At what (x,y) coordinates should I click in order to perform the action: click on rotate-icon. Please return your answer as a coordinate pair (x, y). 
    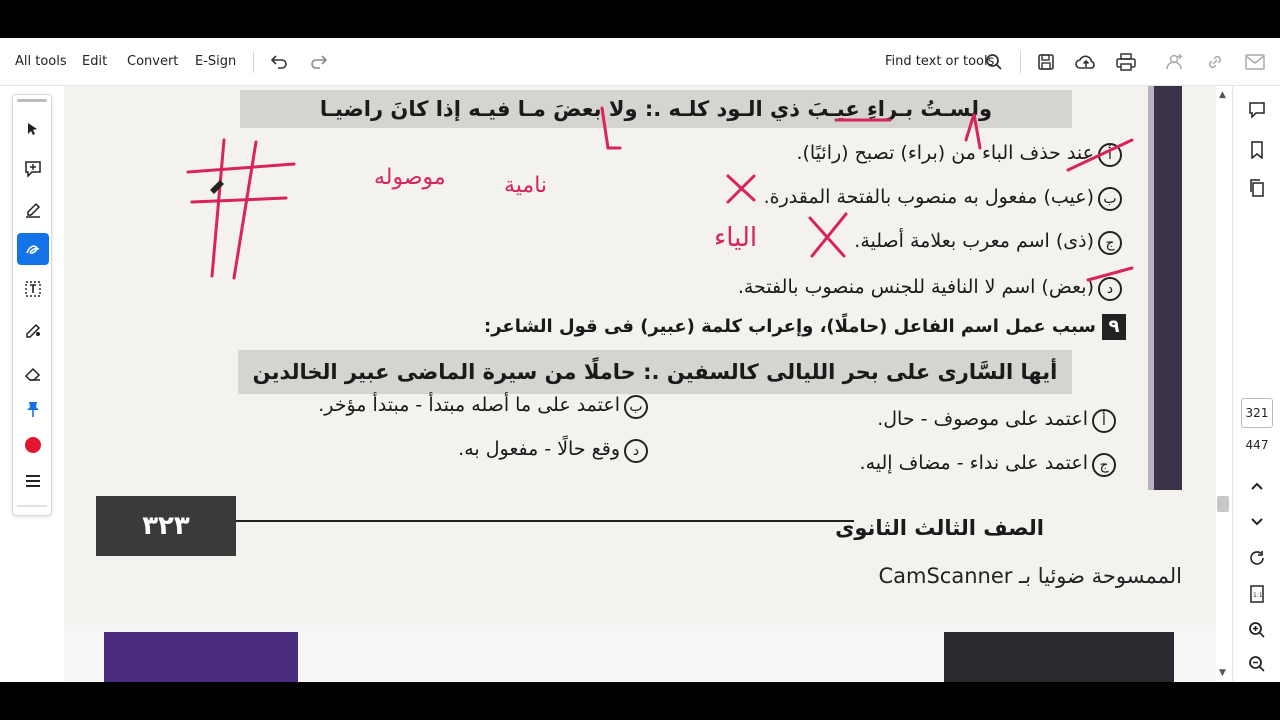
    Looking at the image, I should click on (1257, 558).